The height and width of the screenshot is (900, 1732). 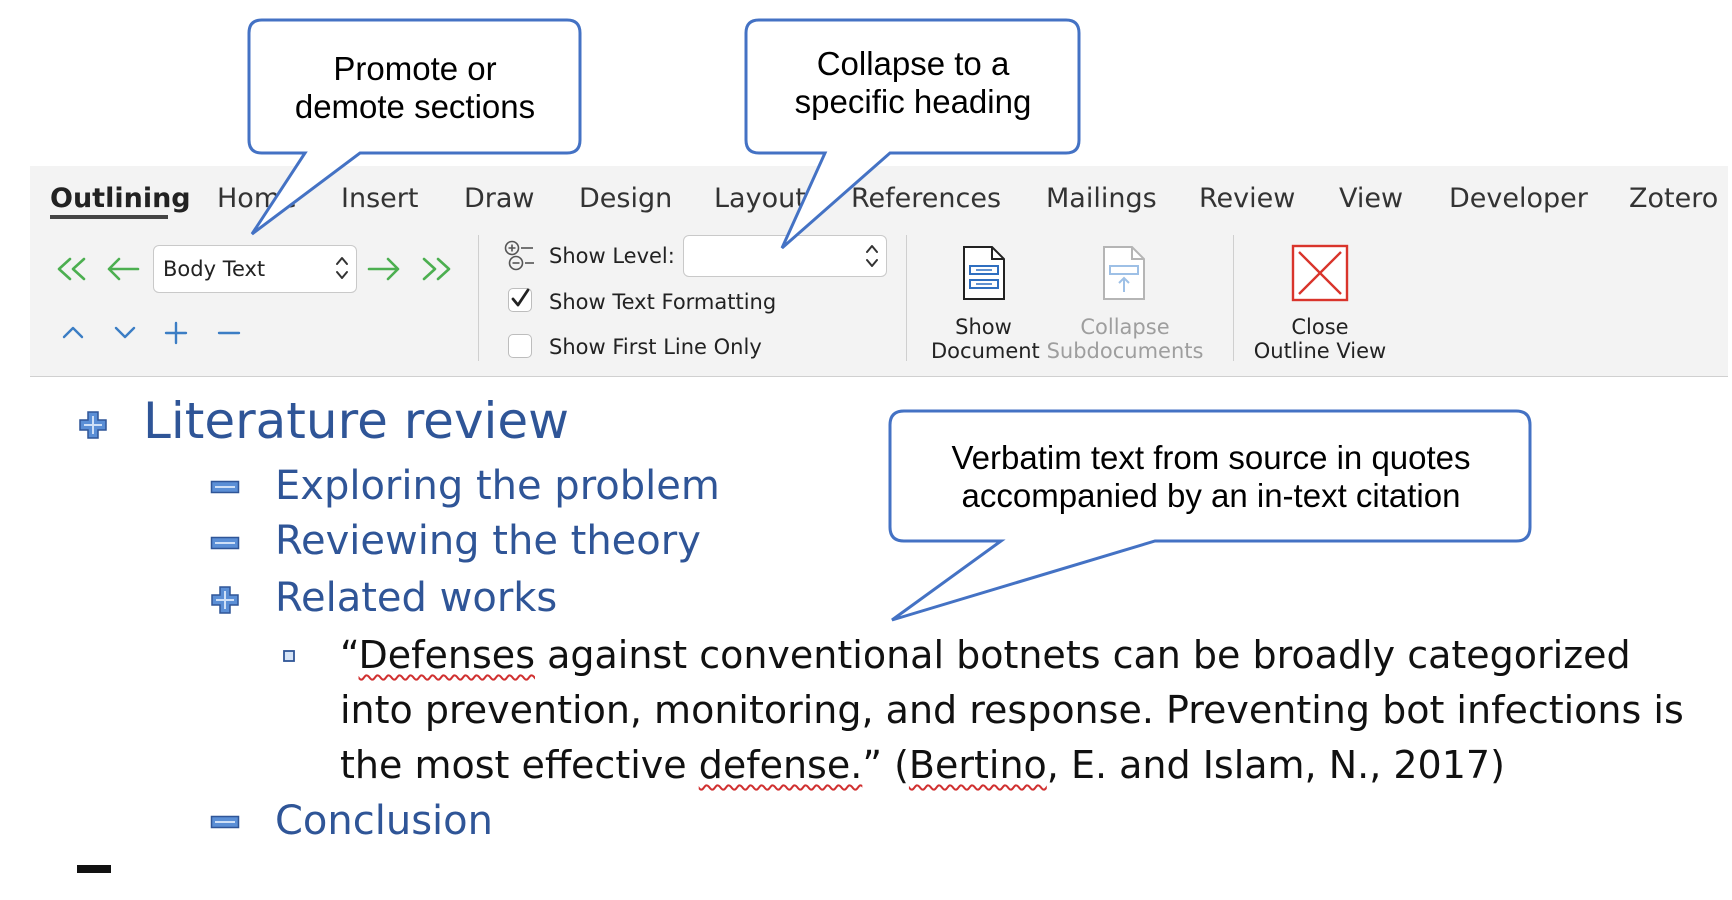 I want to click on outline-heading1: Literature review, so click(x=356, y=421).